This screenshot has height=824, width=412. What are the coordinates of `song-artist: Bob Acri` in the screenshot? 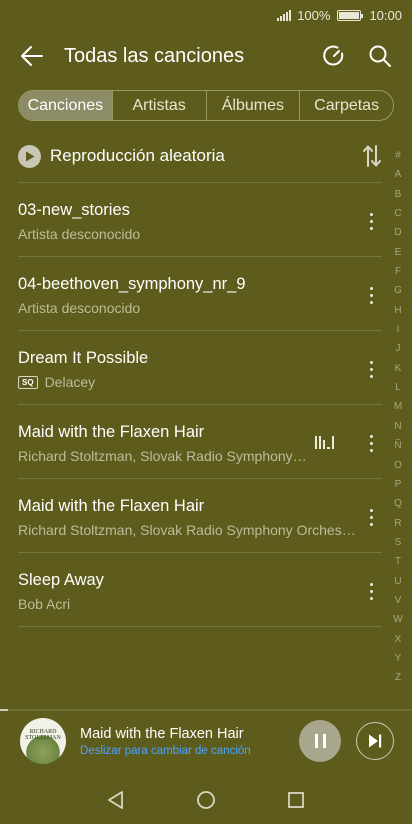 It's located at (44, 604).